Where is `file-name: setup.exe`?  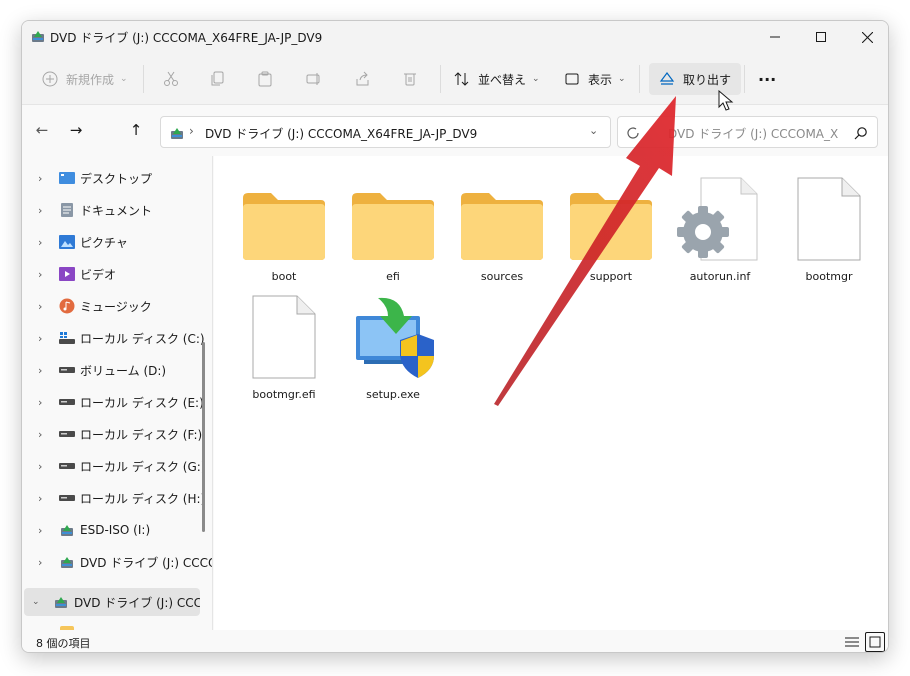
file-name: setup.exe is located at coordinates (393, 394).